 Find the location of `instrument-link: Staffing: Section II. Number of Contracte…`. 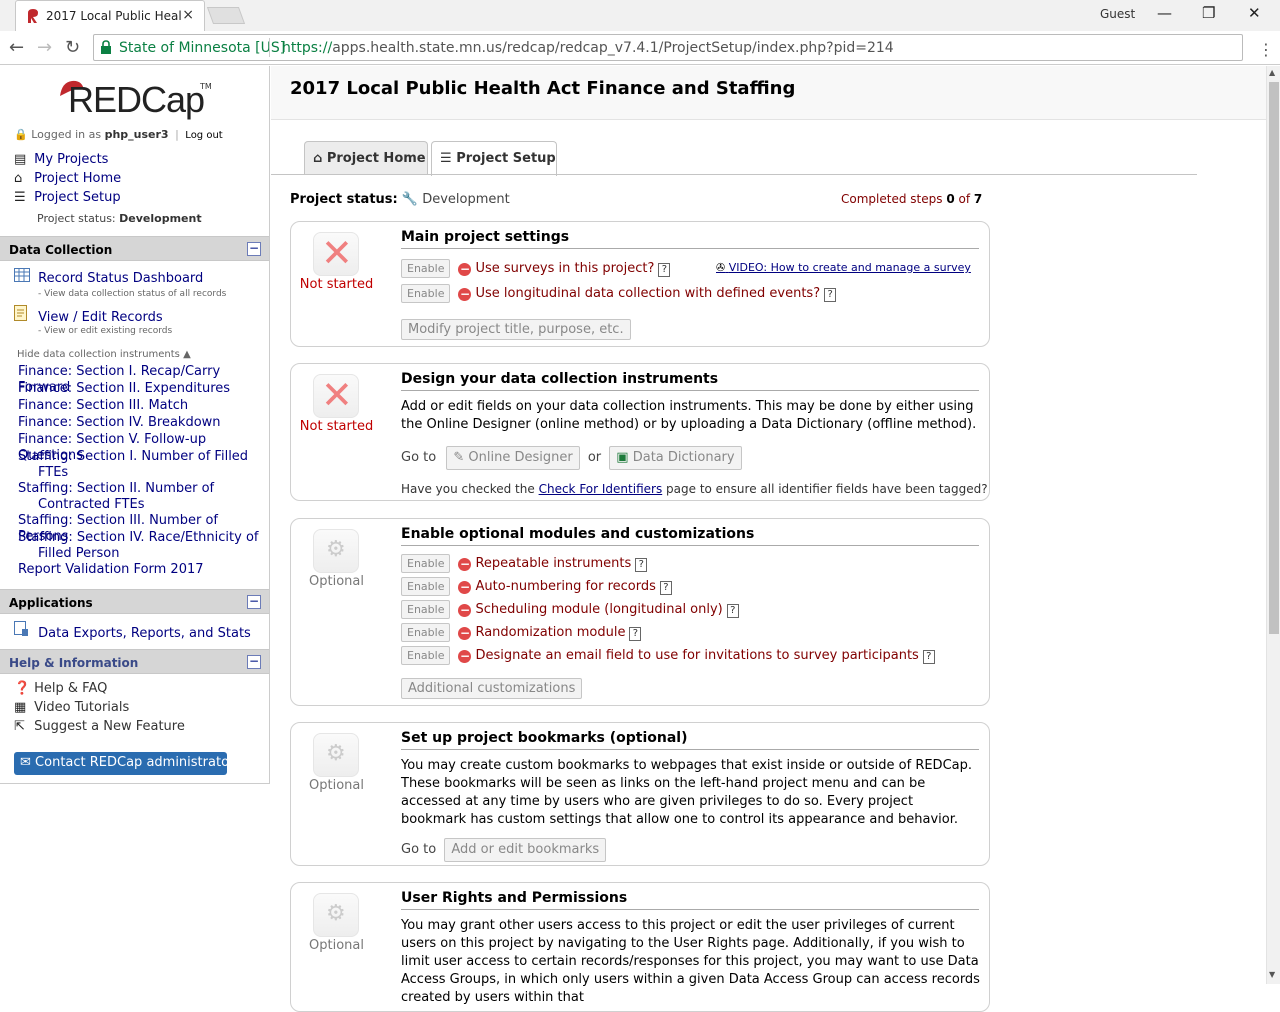

instrument-link: Staffing: Section II. Number of Contracte… is located at coordinates (140, 497).